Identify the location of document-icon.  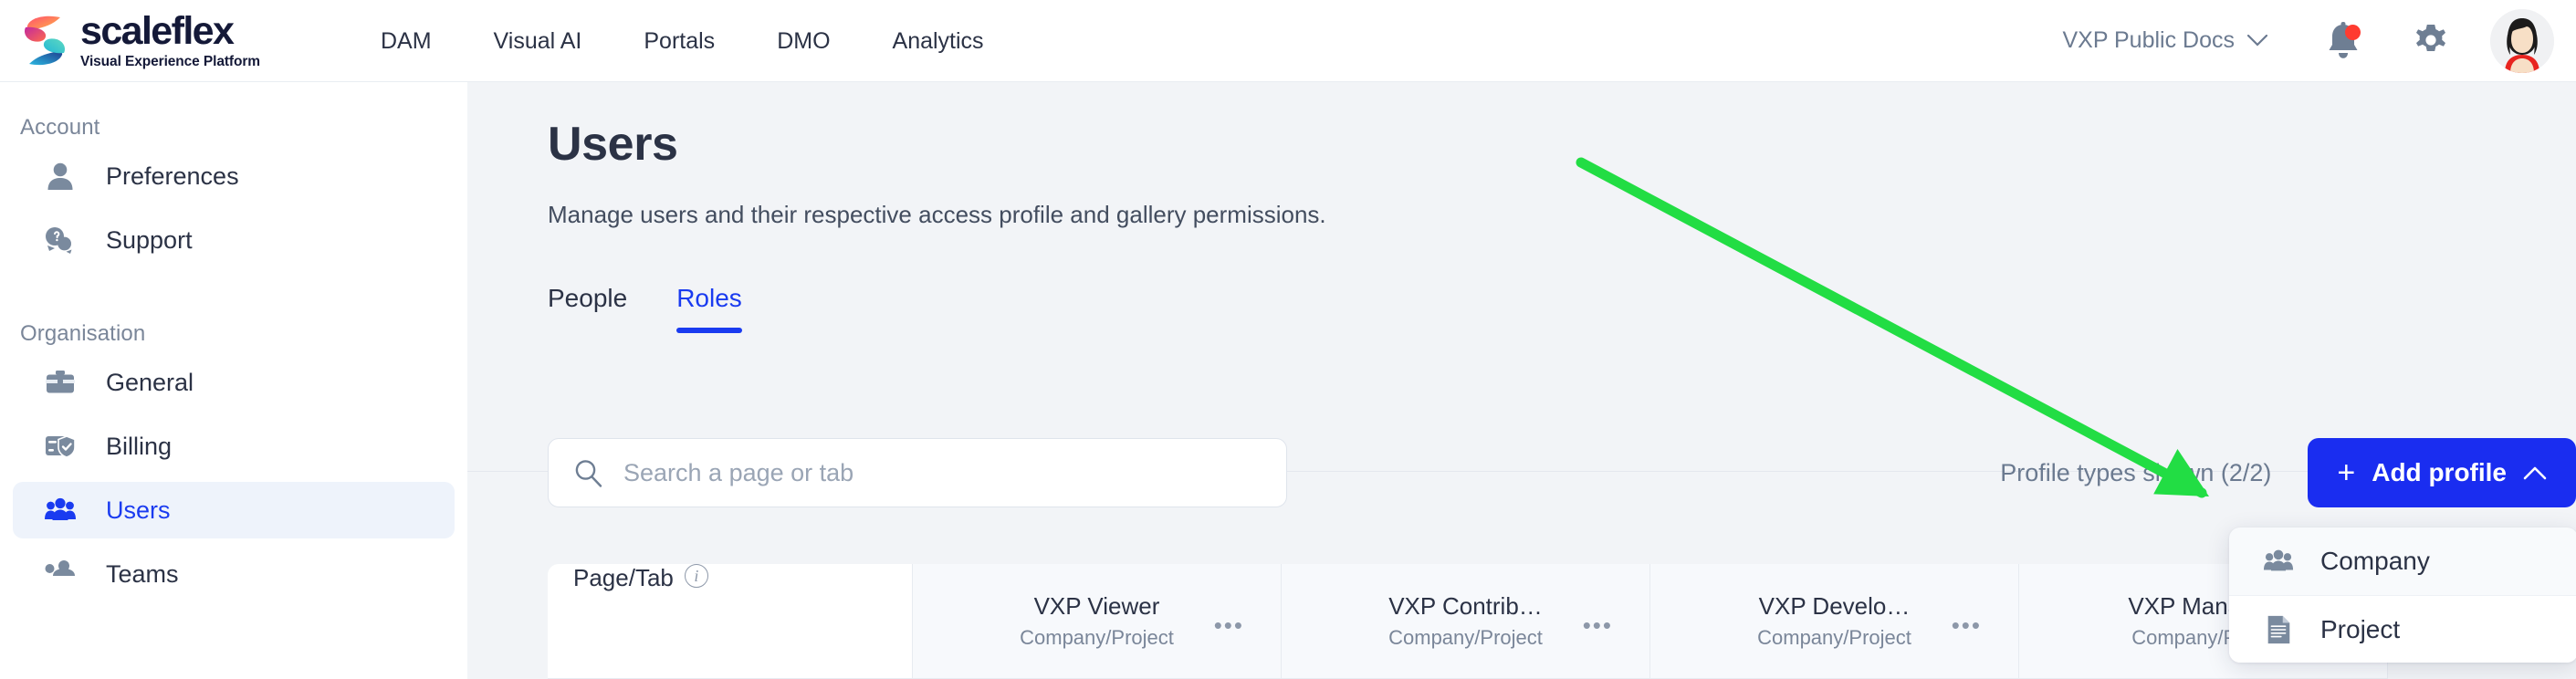
(2278, 629).